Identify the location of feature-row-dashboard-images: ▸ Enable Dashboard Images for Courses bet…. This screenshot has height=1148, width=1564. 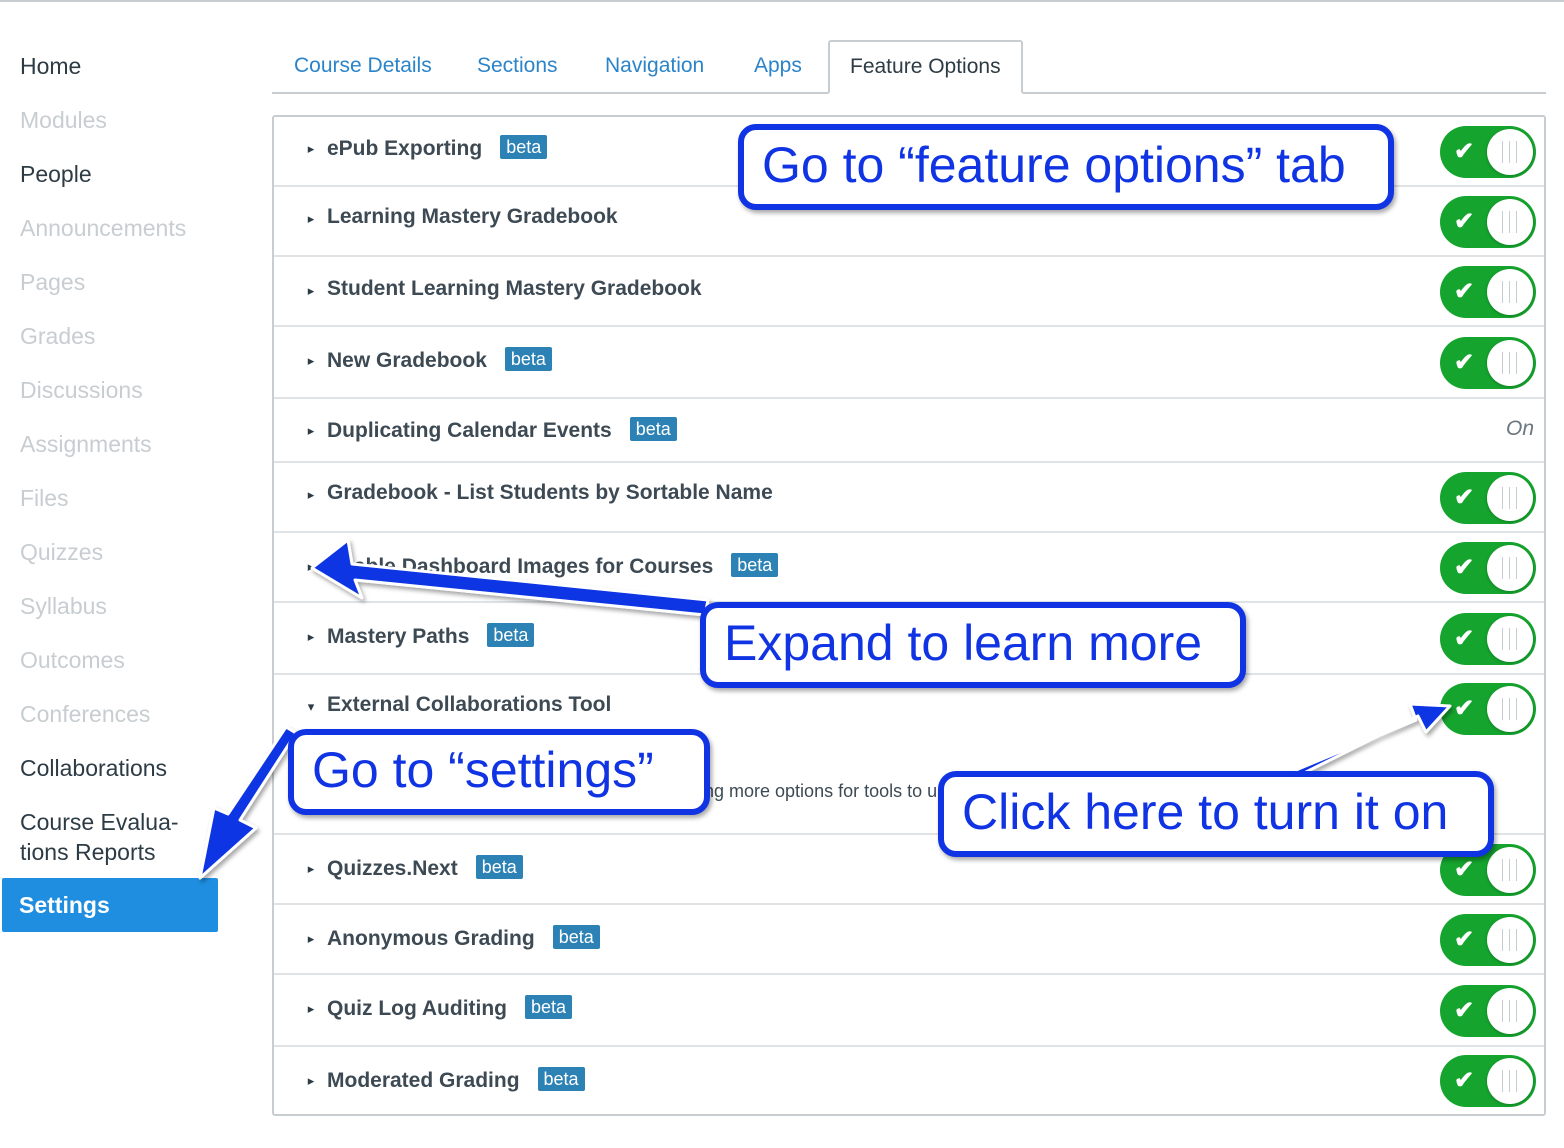
(909, 568).